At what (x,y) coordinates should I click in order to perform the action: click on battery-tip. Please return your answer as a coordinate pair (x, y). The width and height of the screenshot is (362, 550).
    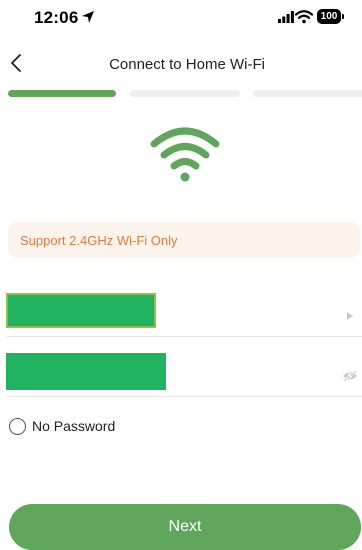
    Looking at the image, I should click on (343, 16).